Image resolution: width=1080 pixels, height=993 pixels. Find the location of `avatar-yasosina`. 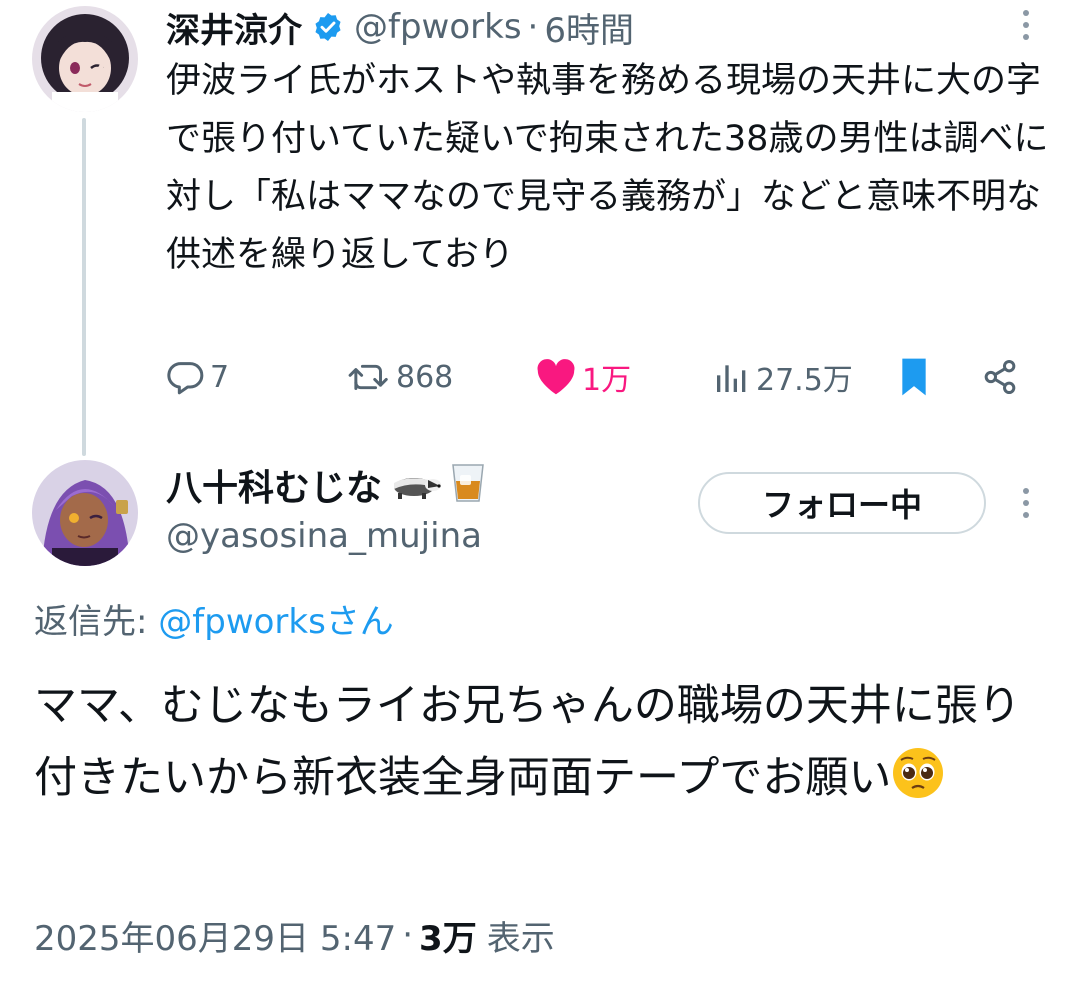

avatar-yasosina is located at coordinates (85, 513).